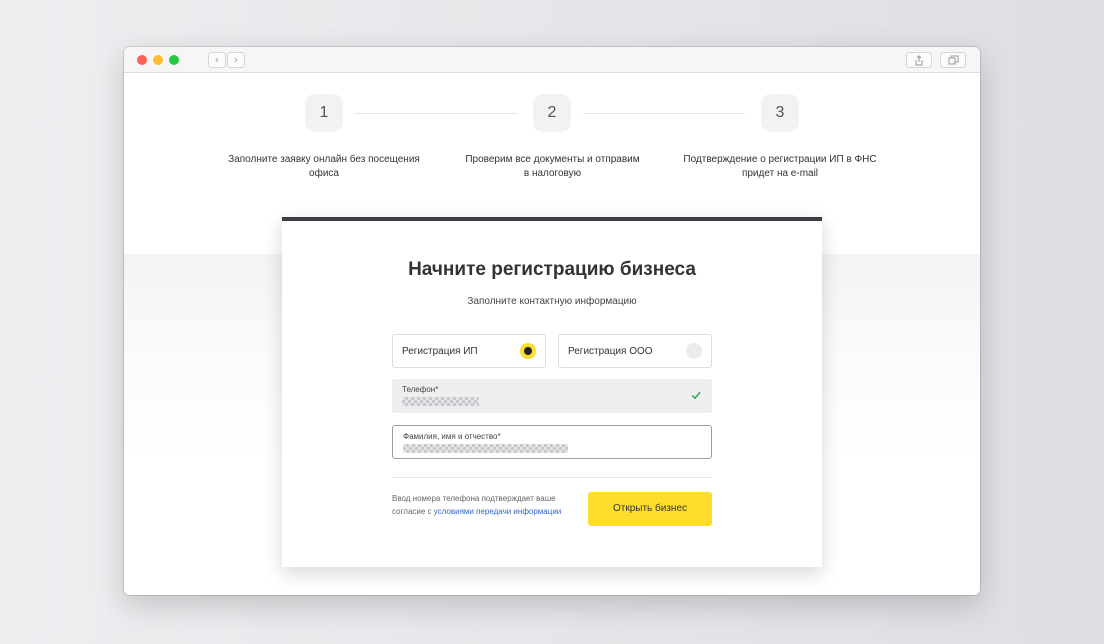 The width and height of the screenshot is (1104, 644). I want to click on minimize-window-button, so click(158, 60).